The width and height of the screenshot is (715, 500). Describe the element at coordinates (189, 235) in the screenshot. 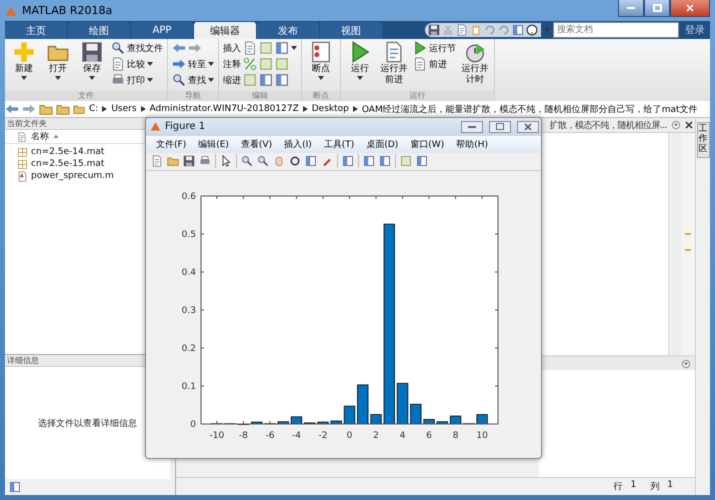

I see `tick-label: 0.5` at that location.